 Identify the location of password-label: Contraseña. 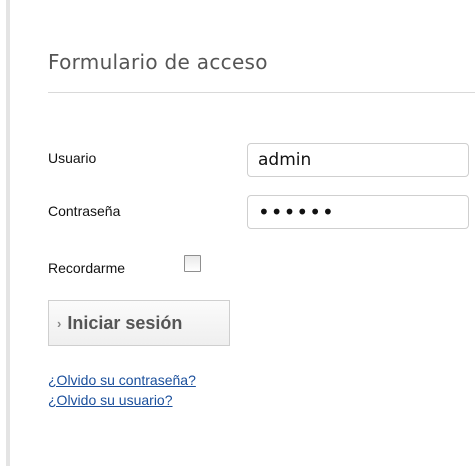
(84, 211).